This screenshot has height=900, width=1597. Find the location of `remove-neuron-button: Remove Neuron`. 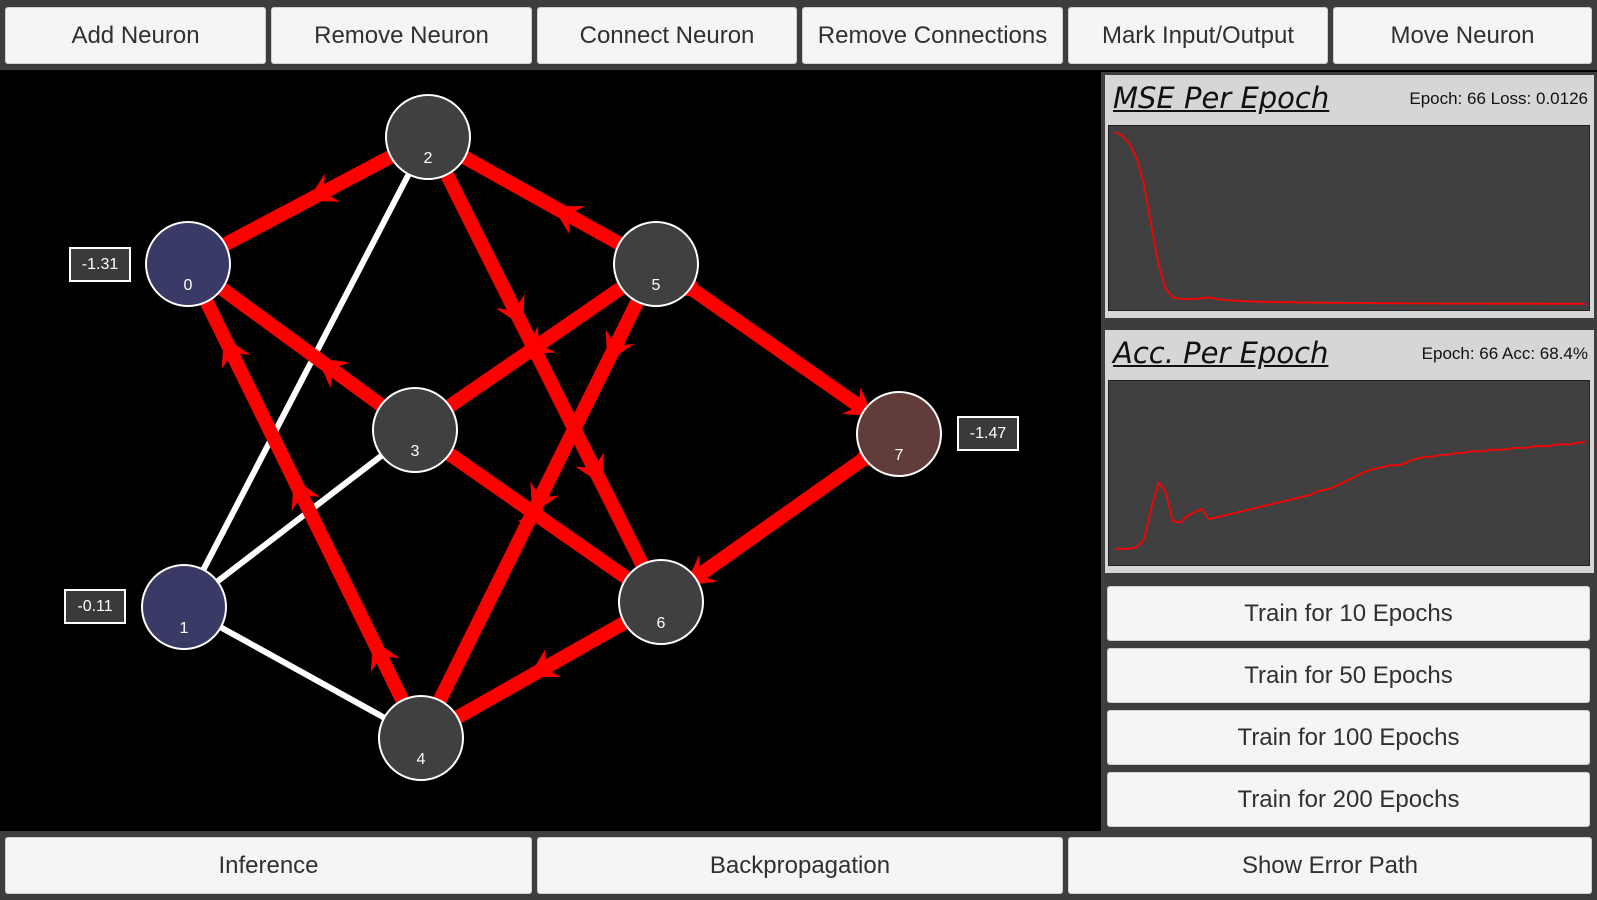

remove-neuron-button: Remove Neuron is located at coordinates (401, 35).